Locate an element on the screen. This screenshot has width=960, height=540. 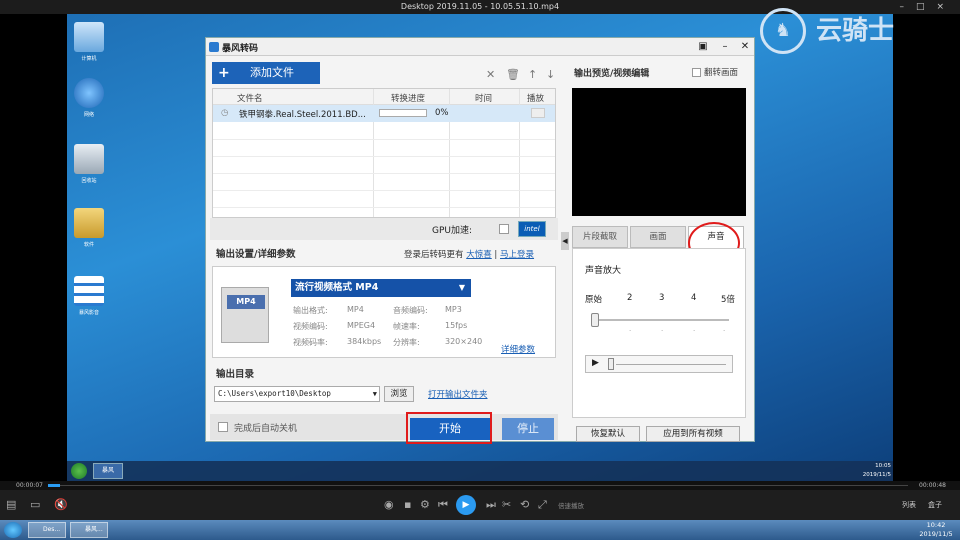
speed-control: 倍速播放 is located at coordinates (571, 505).